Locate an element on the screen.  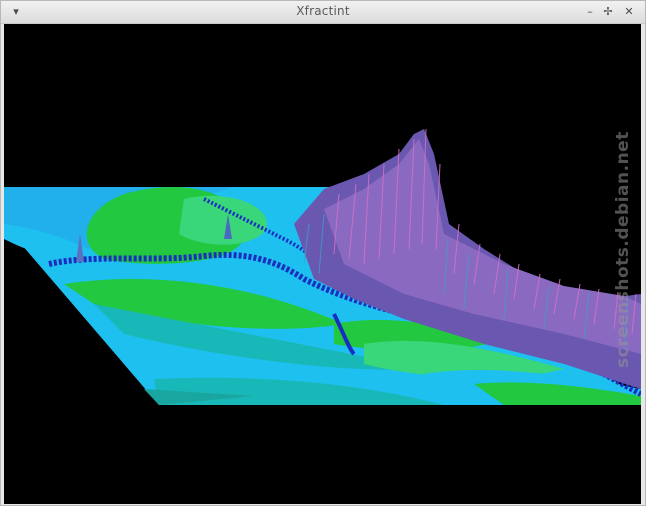
minimize-icon: – is located at coordinates (590, 12).